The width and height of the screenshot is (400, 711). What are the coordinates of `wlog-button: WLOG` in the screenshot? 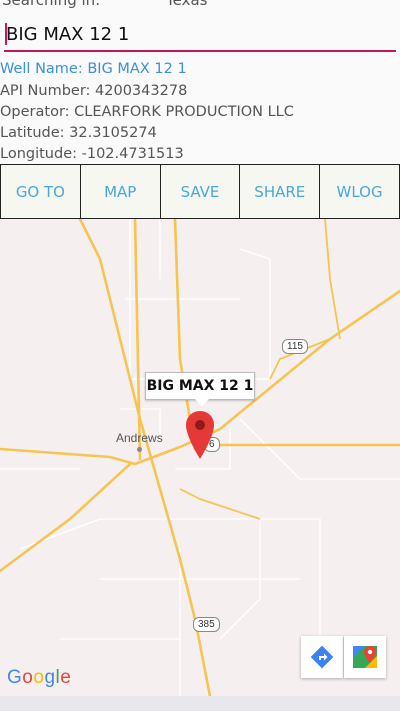 It's located at (359, 191).